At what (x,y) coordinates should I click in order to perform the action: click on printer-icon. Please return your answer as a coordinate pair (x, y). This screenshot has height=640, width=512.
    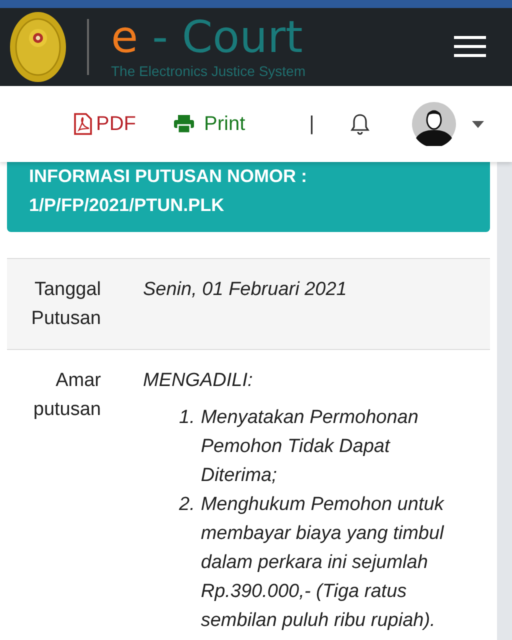
    Looking at the image, I should click on (184, 124).